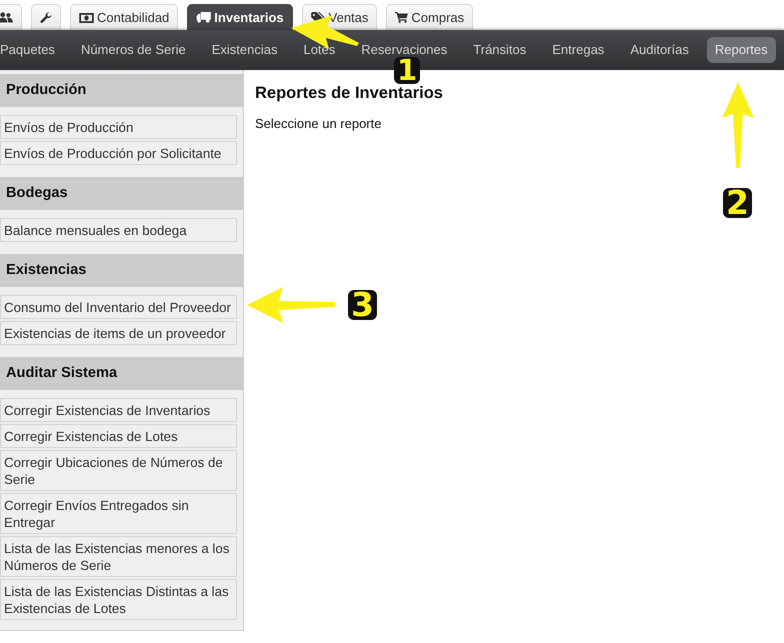  Describe the element at coordinates (741, 50) in the screenshot. I see `nav-link: Reportes` at that location.